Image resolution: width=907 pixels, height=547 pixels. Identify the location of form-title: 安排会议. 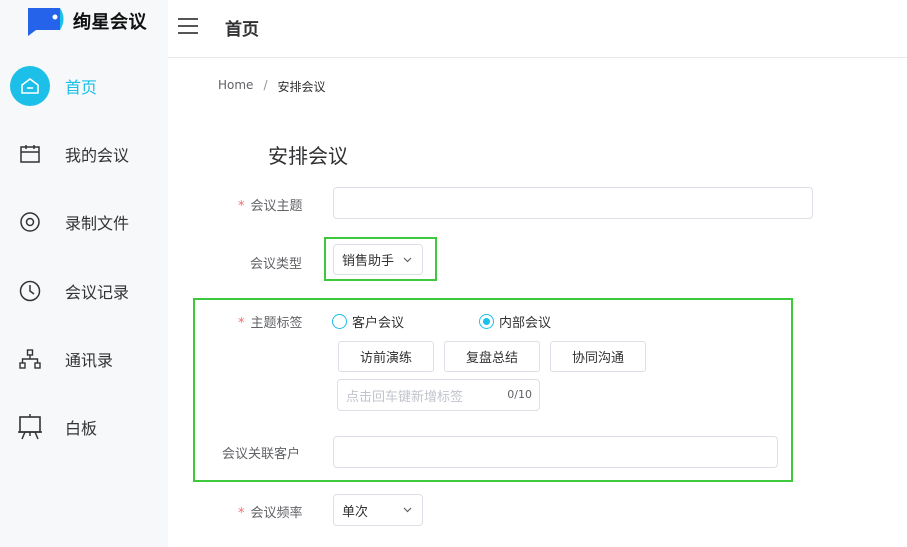
(308, 156).